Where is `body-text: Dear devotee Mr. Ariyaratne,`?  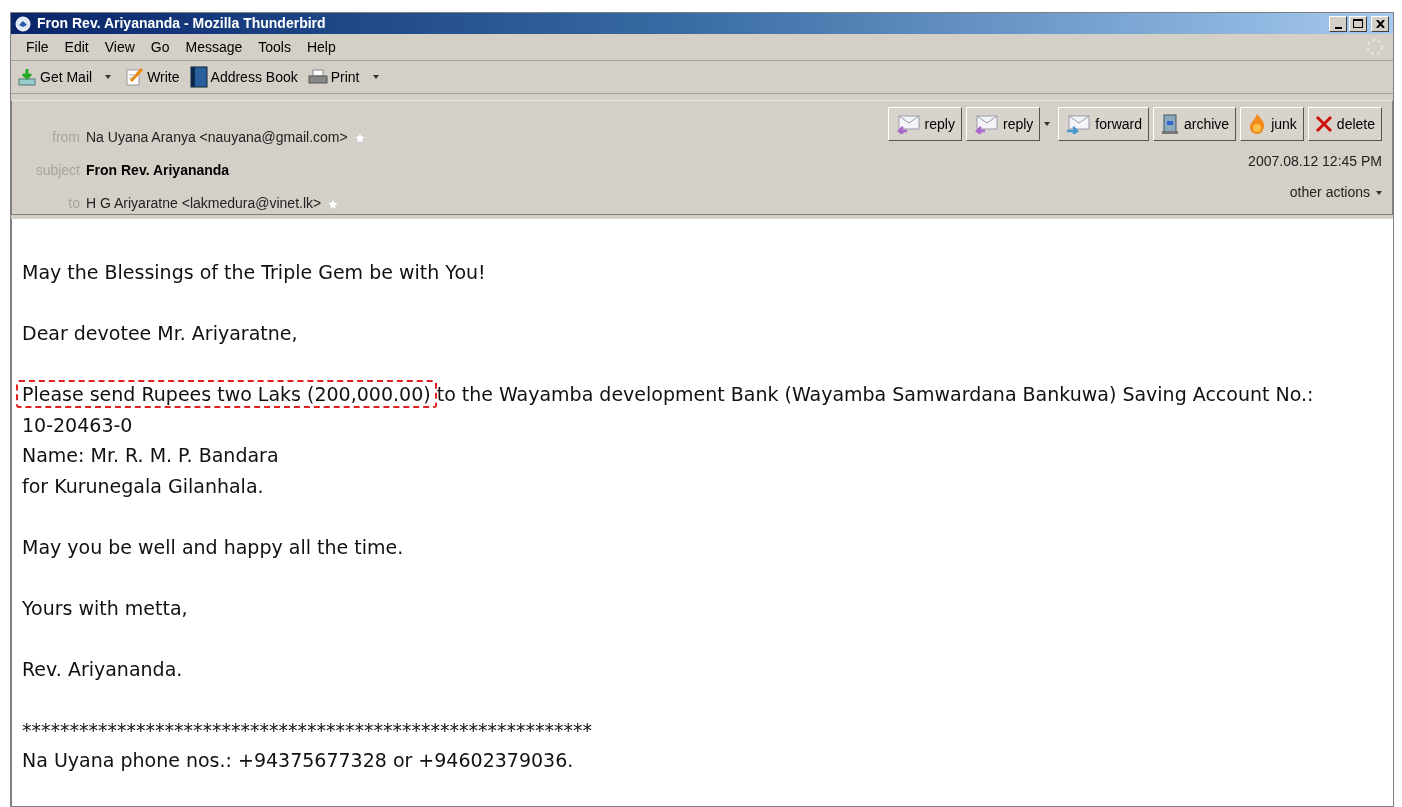 body-text: Dear devotee Mr. Ariyaratne, is located at coordinates (160, 333).